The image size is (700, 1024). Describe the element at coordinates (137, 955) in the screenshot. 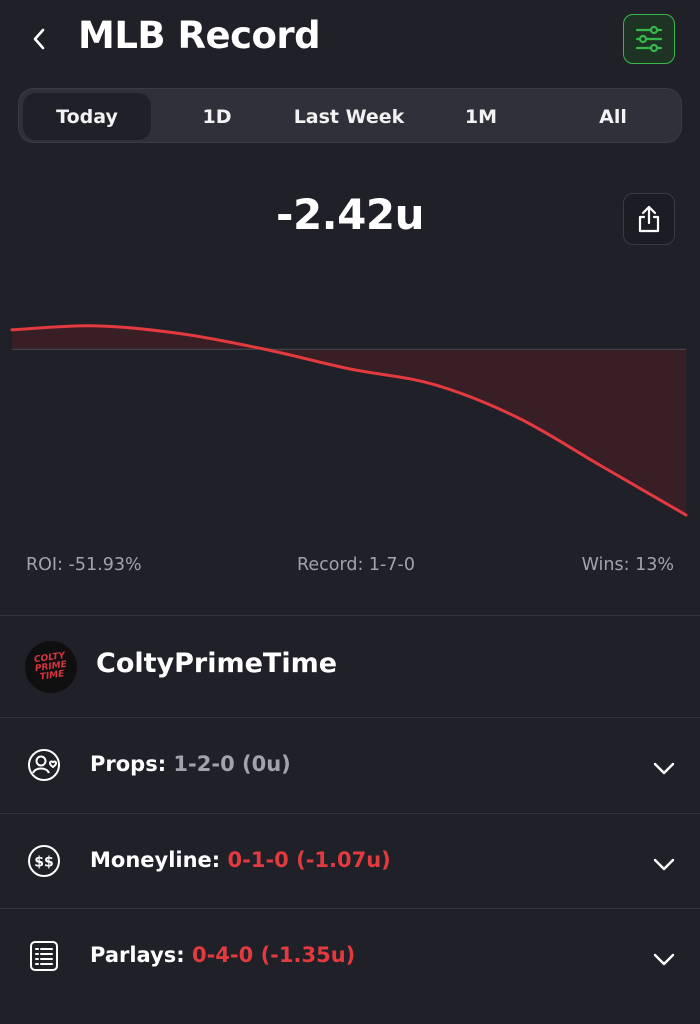

I see `parlays-label: Parlays:` at that location.